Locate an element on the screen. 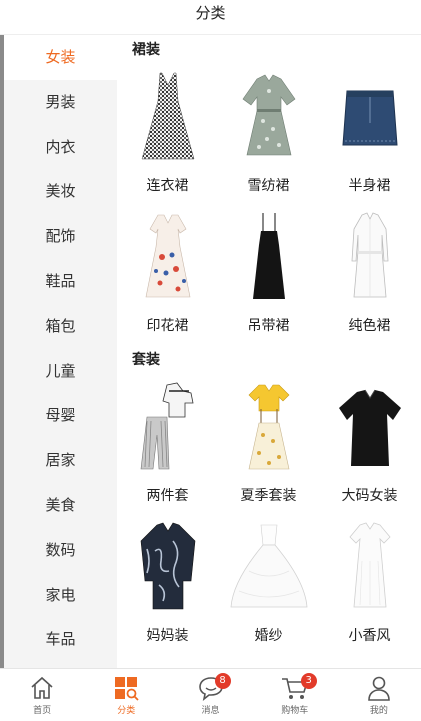 This screenshot has width=421, height=721. home-icon is located at coordinates (42, 687).